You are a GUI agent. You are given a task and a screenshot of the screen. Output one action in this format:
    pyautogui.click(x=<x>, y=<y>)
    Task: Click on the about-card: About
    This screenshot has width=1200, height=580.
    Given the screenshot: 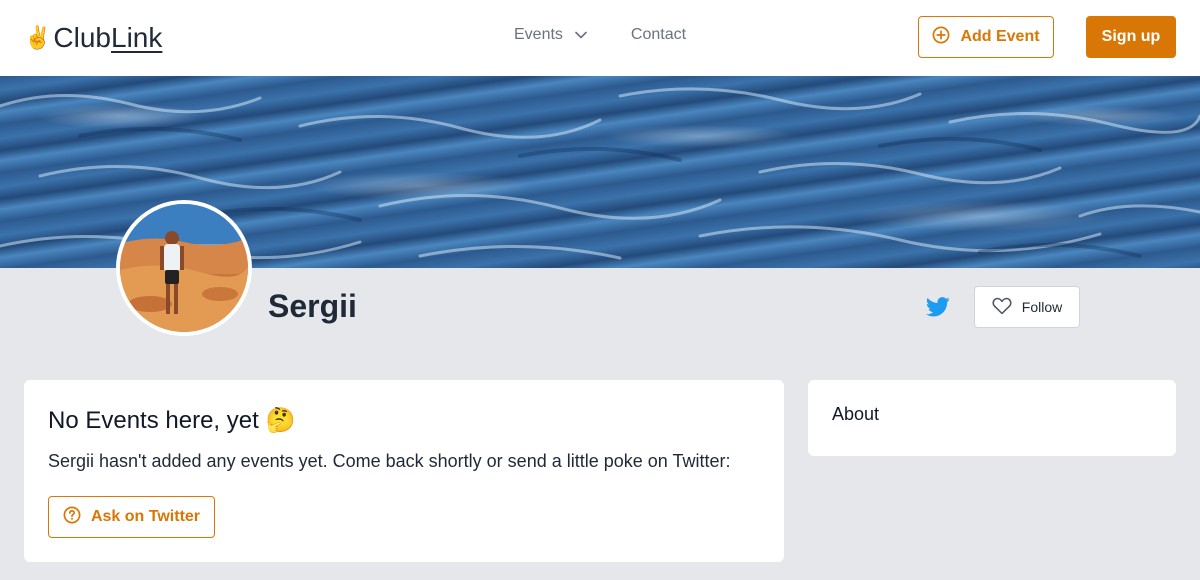 What is the action you would take?
    pyautogui.click(x=992, y=418)
    